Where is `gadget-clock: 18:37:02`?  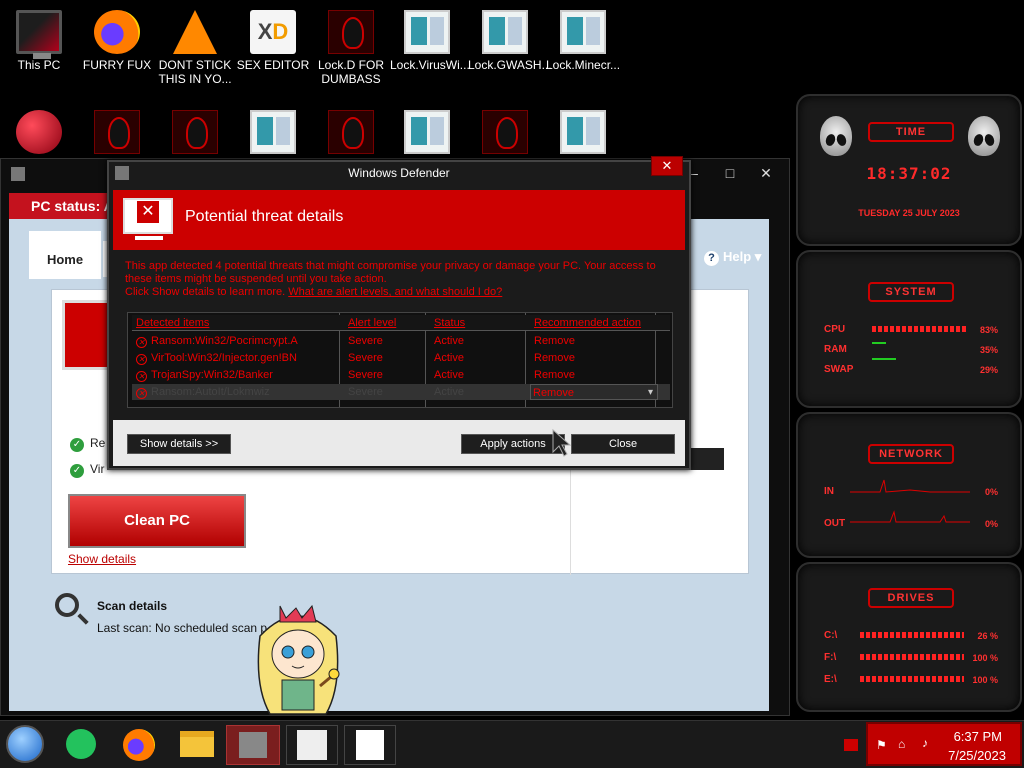
gadget-clock: 18:37:02 is located at coordinates (909, 173).